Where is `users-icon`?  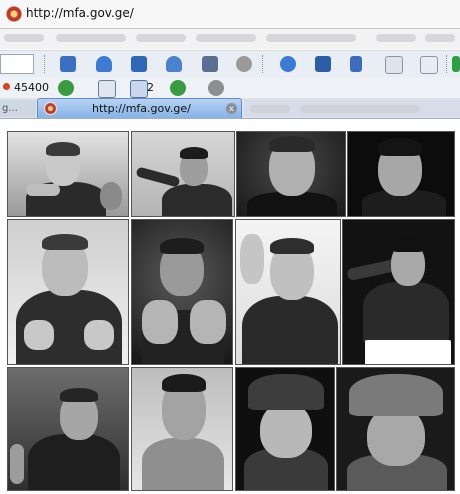 users-icon is located at coordinates (174, 64).